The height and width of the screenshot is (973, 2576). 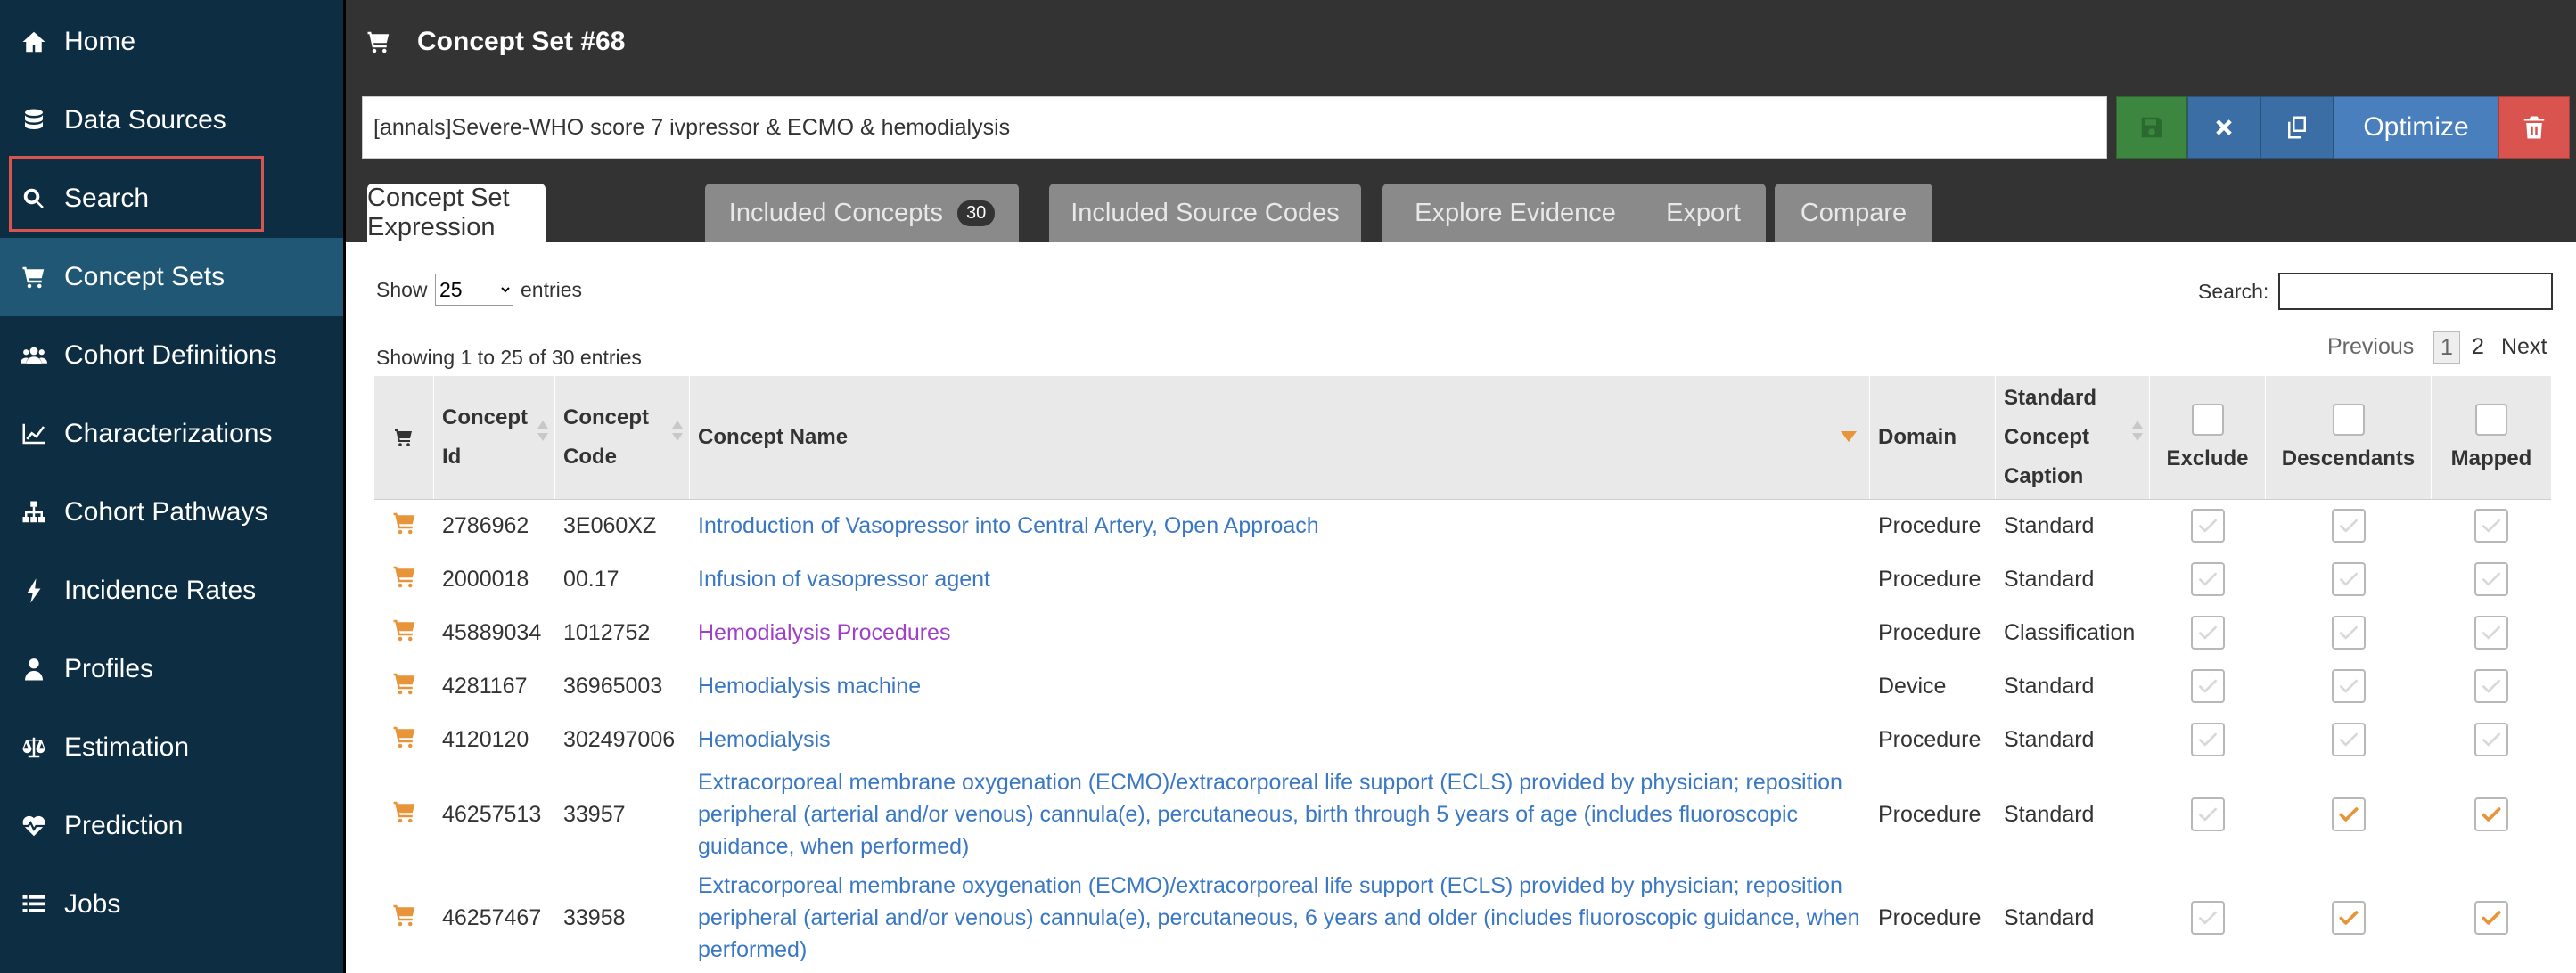 I want to click on nav-home: Home, so click(x=172, y=42).